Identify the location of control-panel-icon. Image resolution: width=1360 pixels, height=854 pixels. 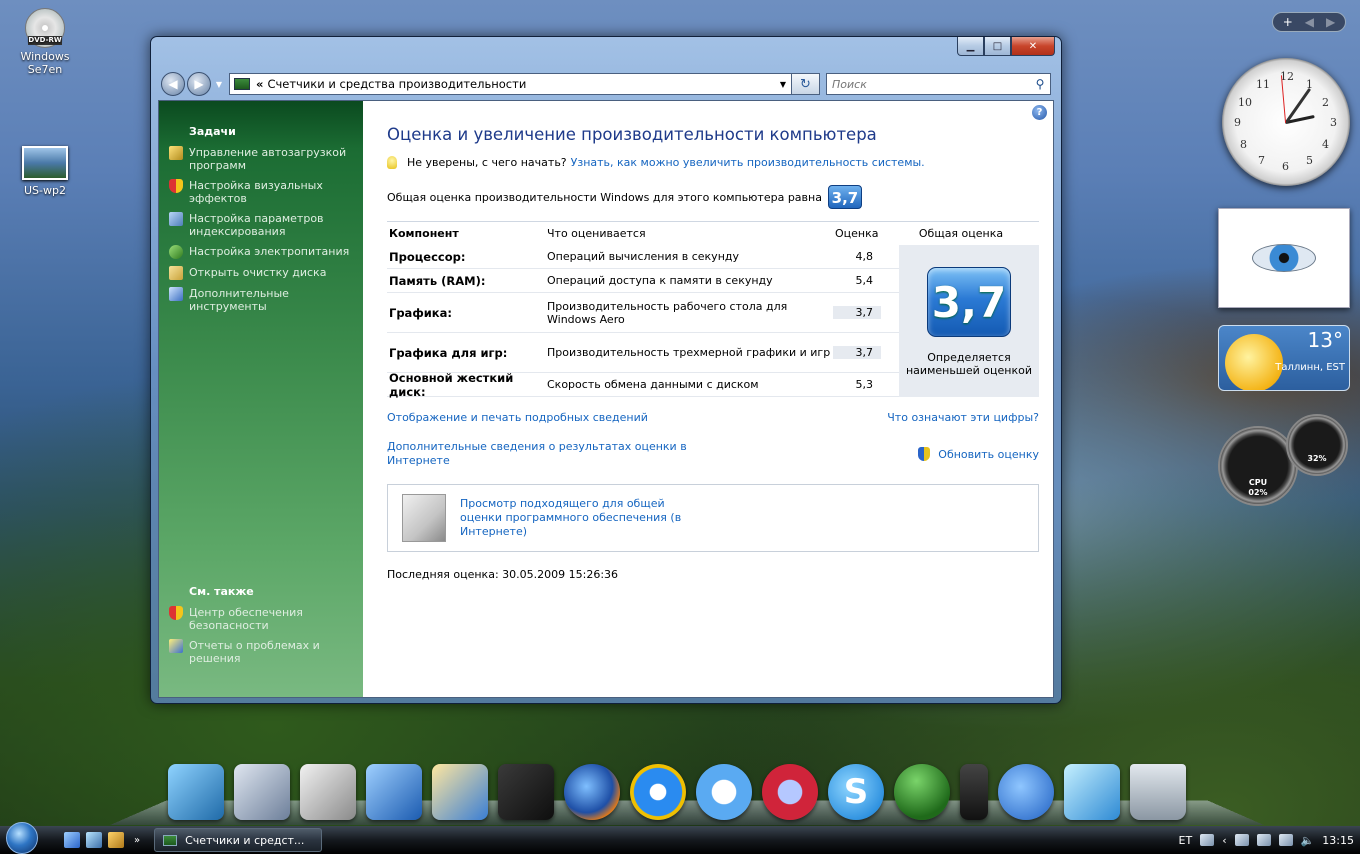
(262, 792).